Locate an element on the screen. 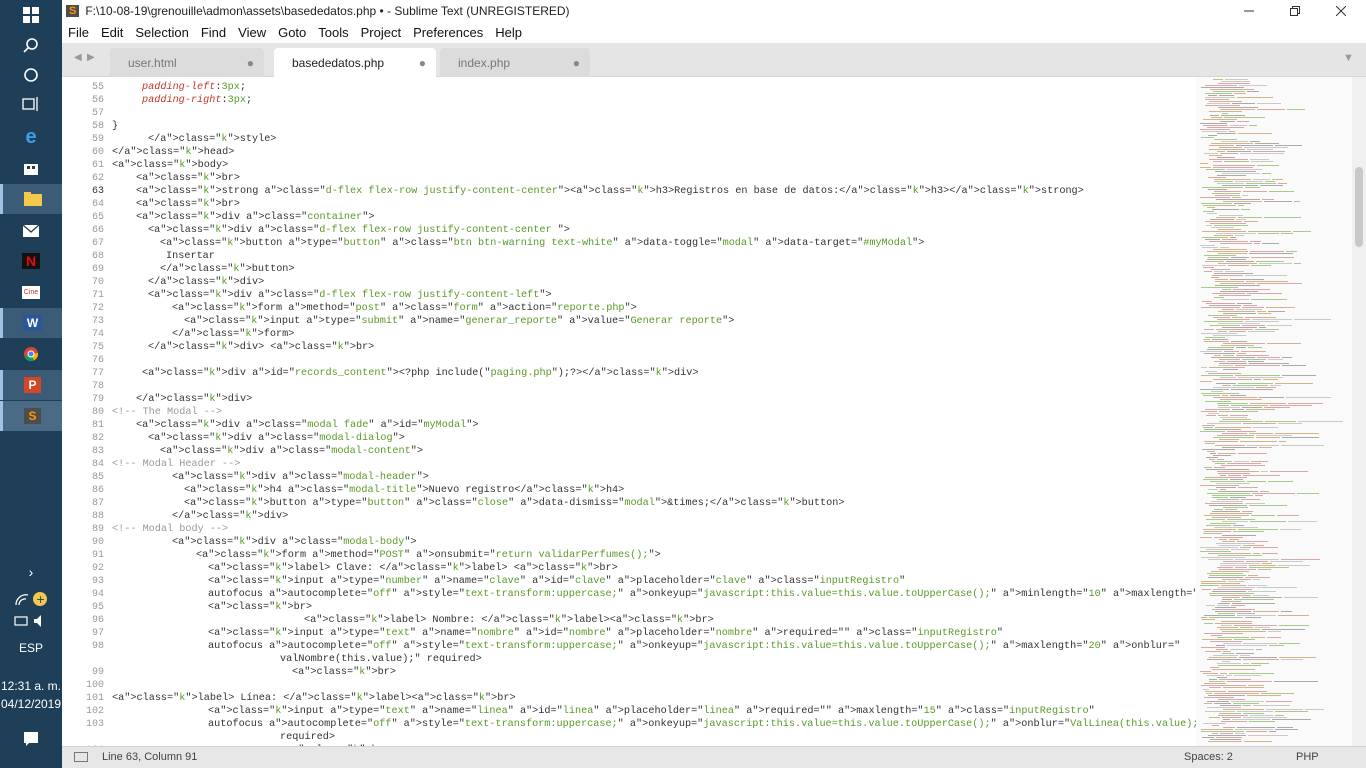 The width and height of the screenshot is (1366, 768). code-line: </a">class="k">form> is located at coordinates (233, 334).